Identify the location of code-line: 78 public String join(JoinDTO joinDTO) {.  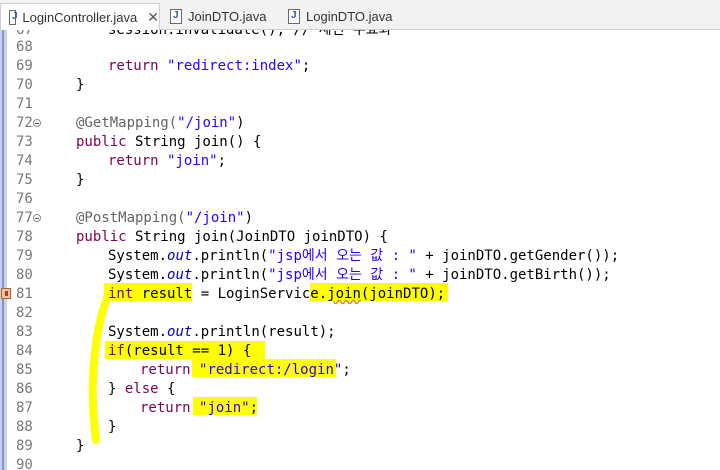
(360, 237).